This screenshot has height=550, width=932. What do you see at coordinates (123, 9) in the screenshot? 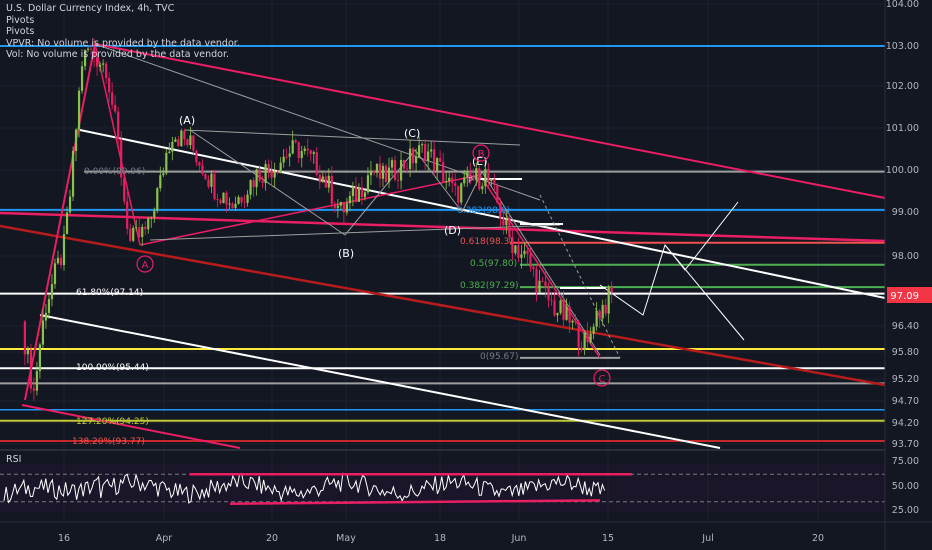
I see `symbol-title: U.S. Dollar Currency Index, 4h, TVC` at bounding box center [123, 9].